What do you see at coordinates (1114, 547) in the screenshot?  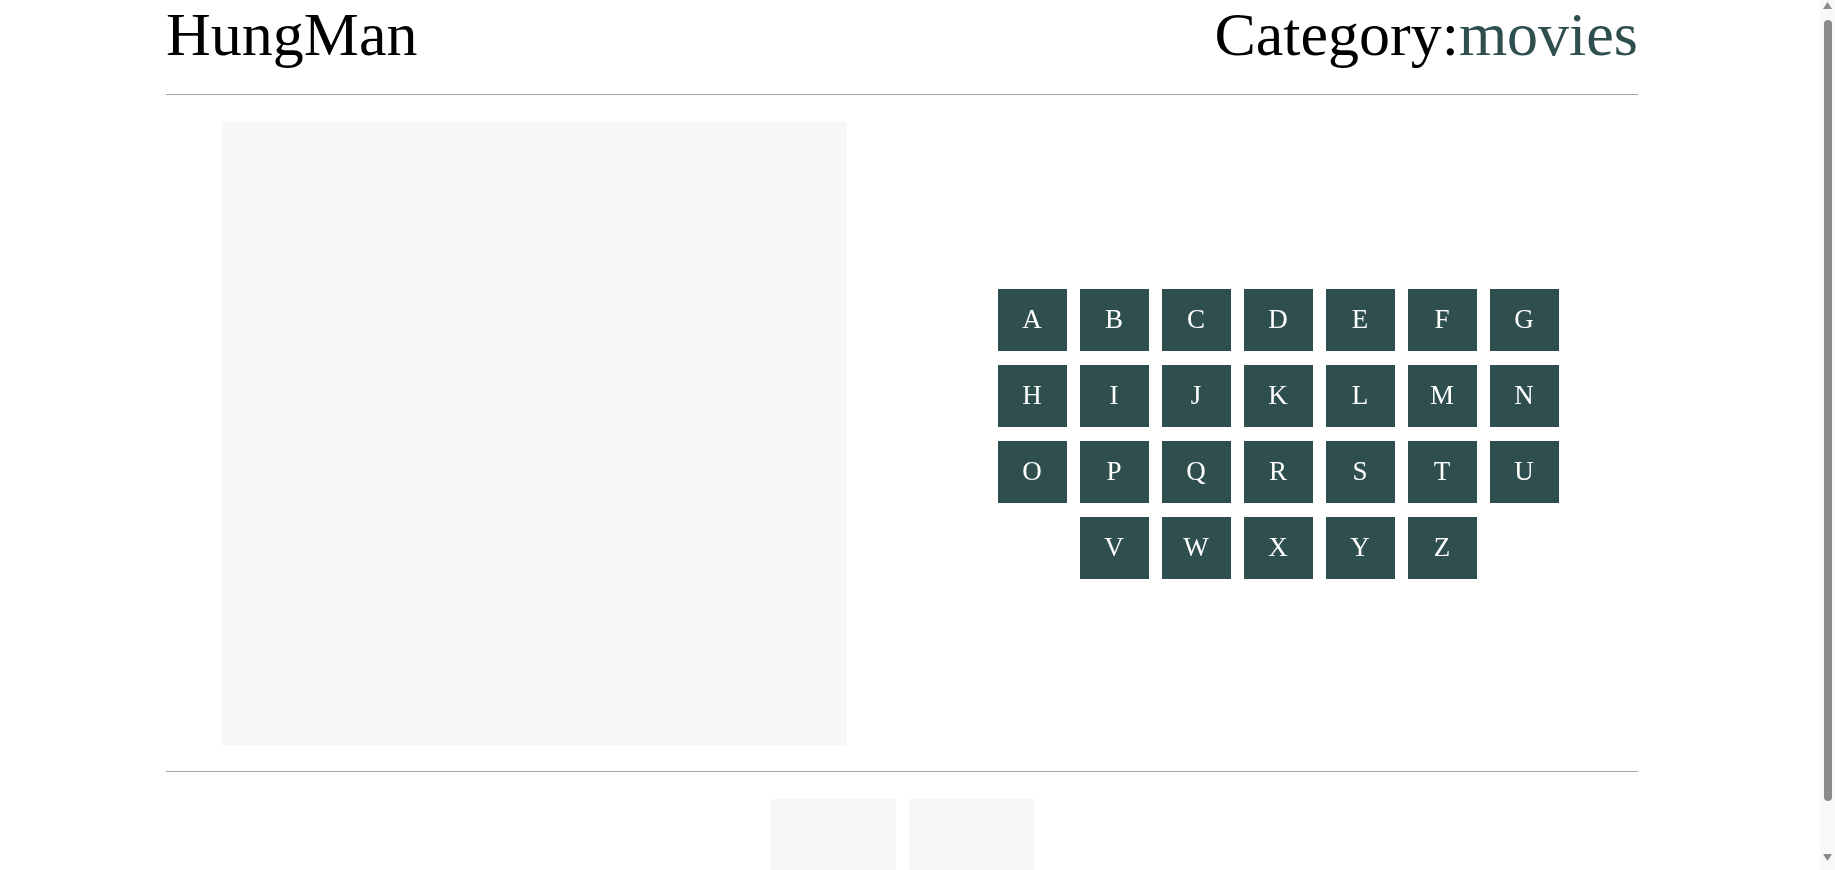 I see `letter-key: V` at bounding box center [1114, 547].